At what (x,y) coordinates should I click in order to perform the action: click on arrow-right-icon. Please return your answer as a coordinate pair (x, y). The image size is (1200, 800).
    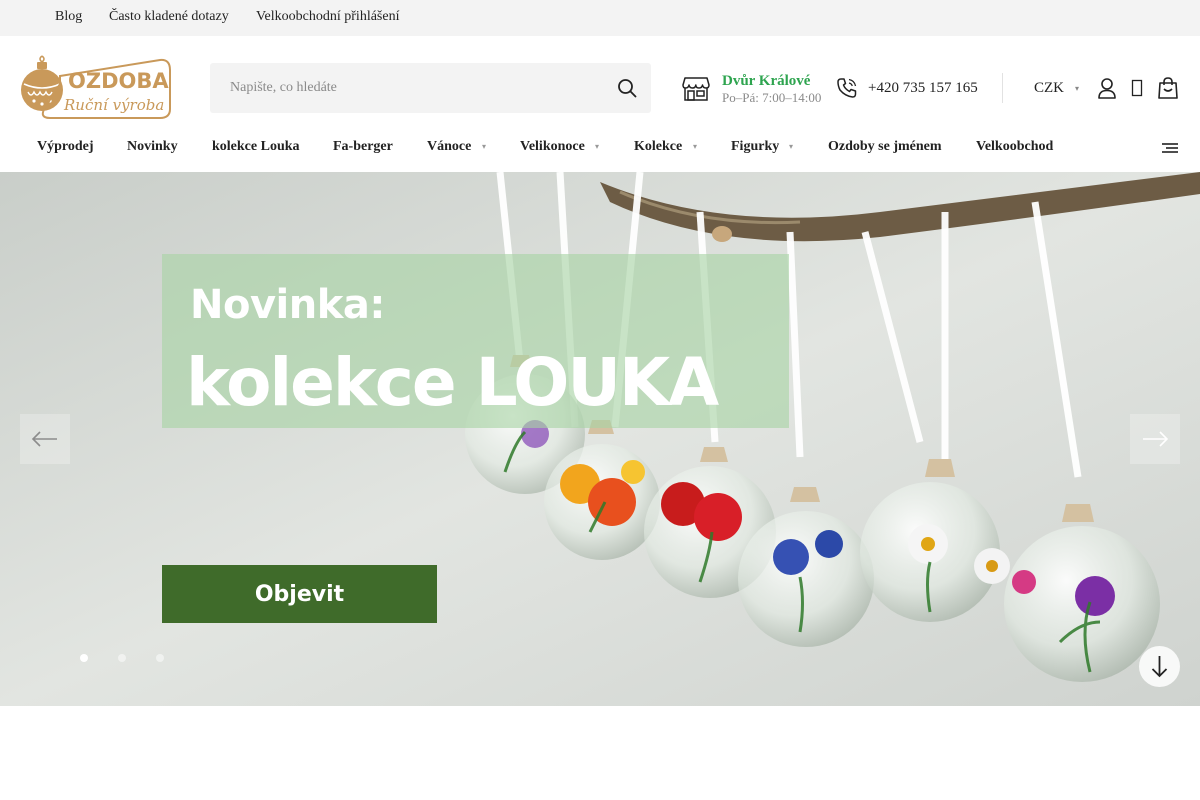
    Looking at the image, I should click on (1156, 439).